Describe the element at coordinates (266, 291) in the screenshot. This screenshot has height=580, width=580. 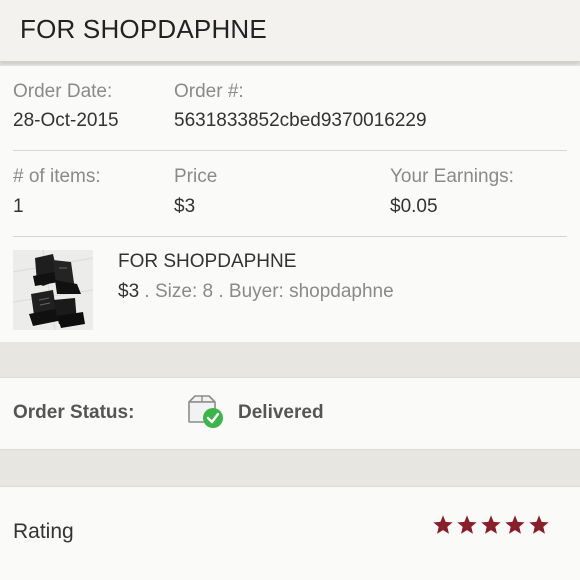
I see `item-size-buyer: . Size: 8 . Buyer: shopdaphne` at that location.